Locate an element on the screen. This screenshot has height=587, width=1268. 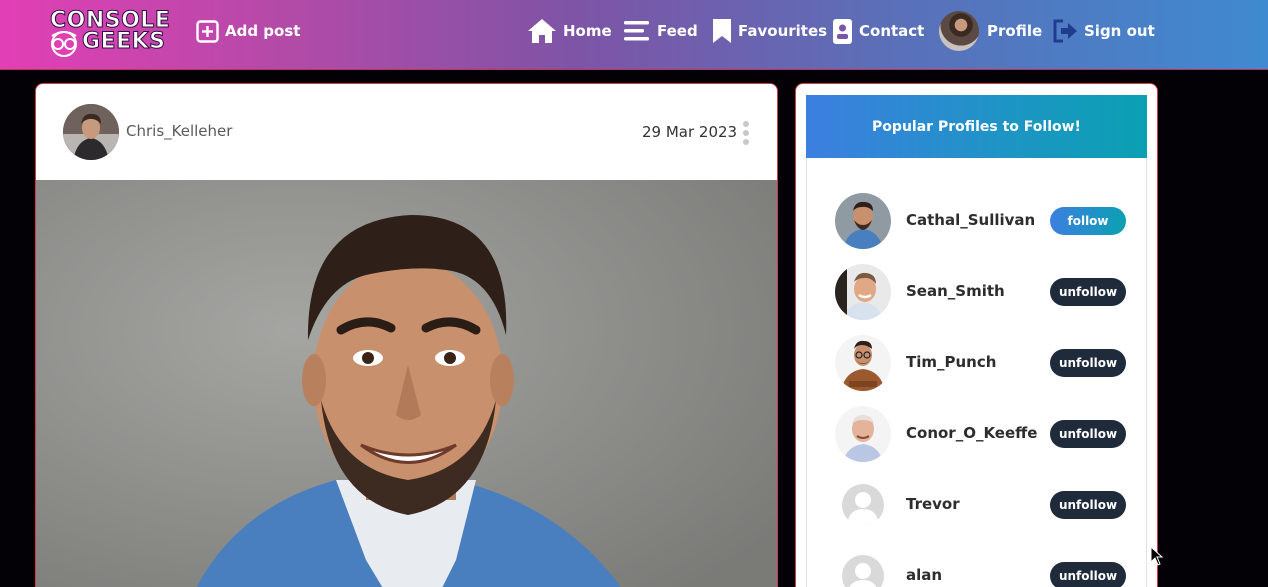
vertical-dots-icon is located at coordinates (746, 133).